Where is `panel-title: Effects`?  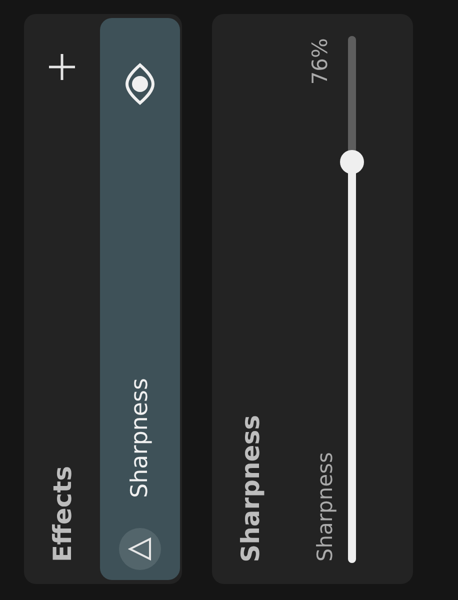 panel-title: Effects is located at coordinates (62, 514).